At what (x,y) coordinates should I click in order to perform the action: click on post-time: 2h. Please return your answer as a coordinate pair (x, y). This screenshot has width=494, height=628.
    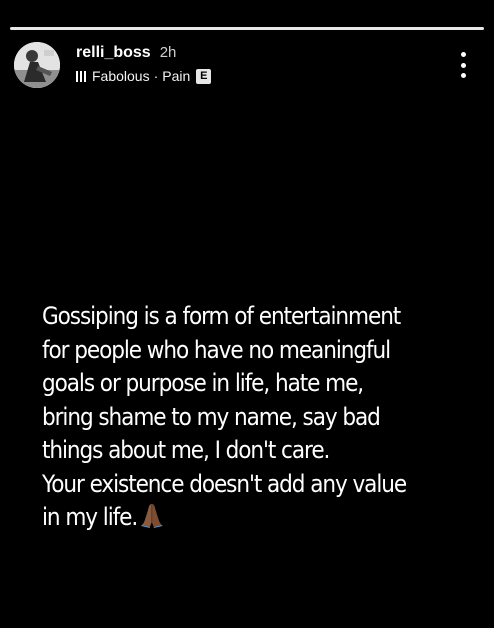
    Looking at the image, I should click on (168, 52).